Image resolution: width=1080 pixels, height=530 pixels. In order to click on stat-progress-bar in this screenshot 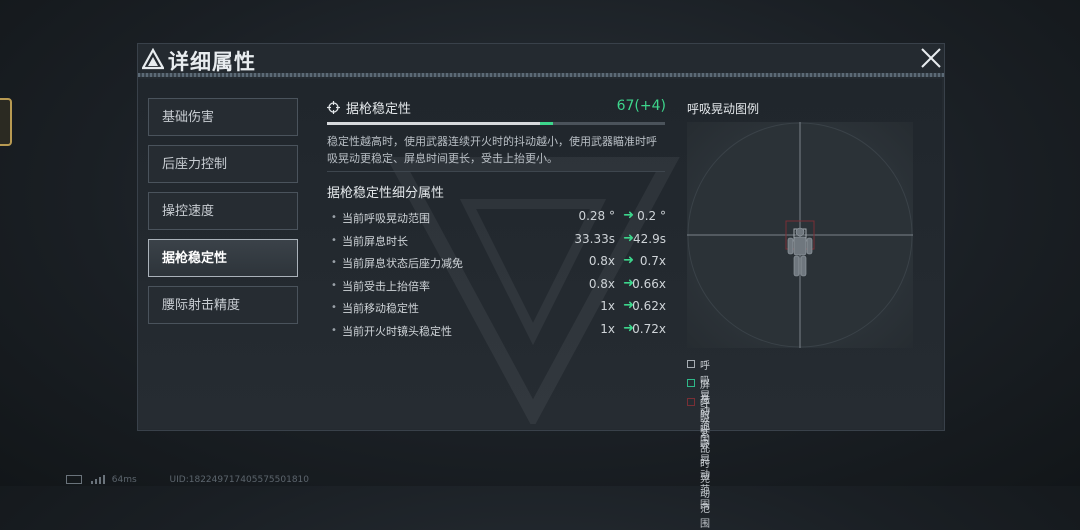, I will do `click(496, 123)`.